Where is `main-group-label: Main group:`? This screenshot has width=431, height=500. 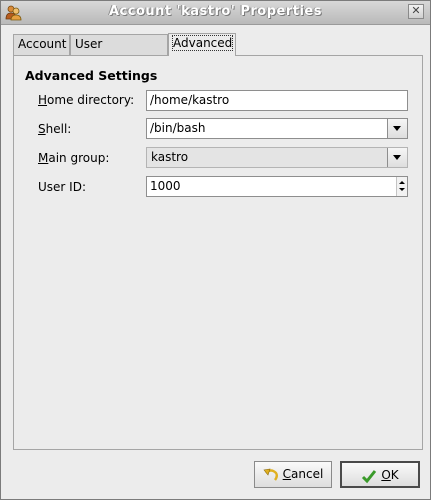
main-group-label: Main group: is located at coordinates (74, 158).